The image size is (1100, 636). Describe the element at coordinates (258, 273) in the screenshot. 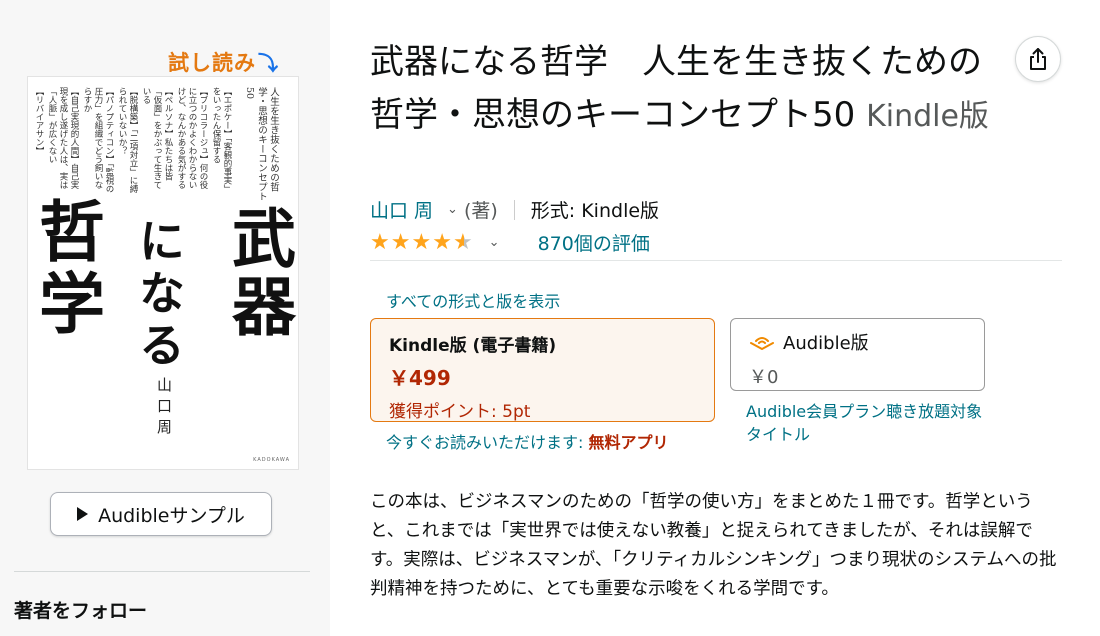

I see `cover-title-part-1: 武器` at that location.